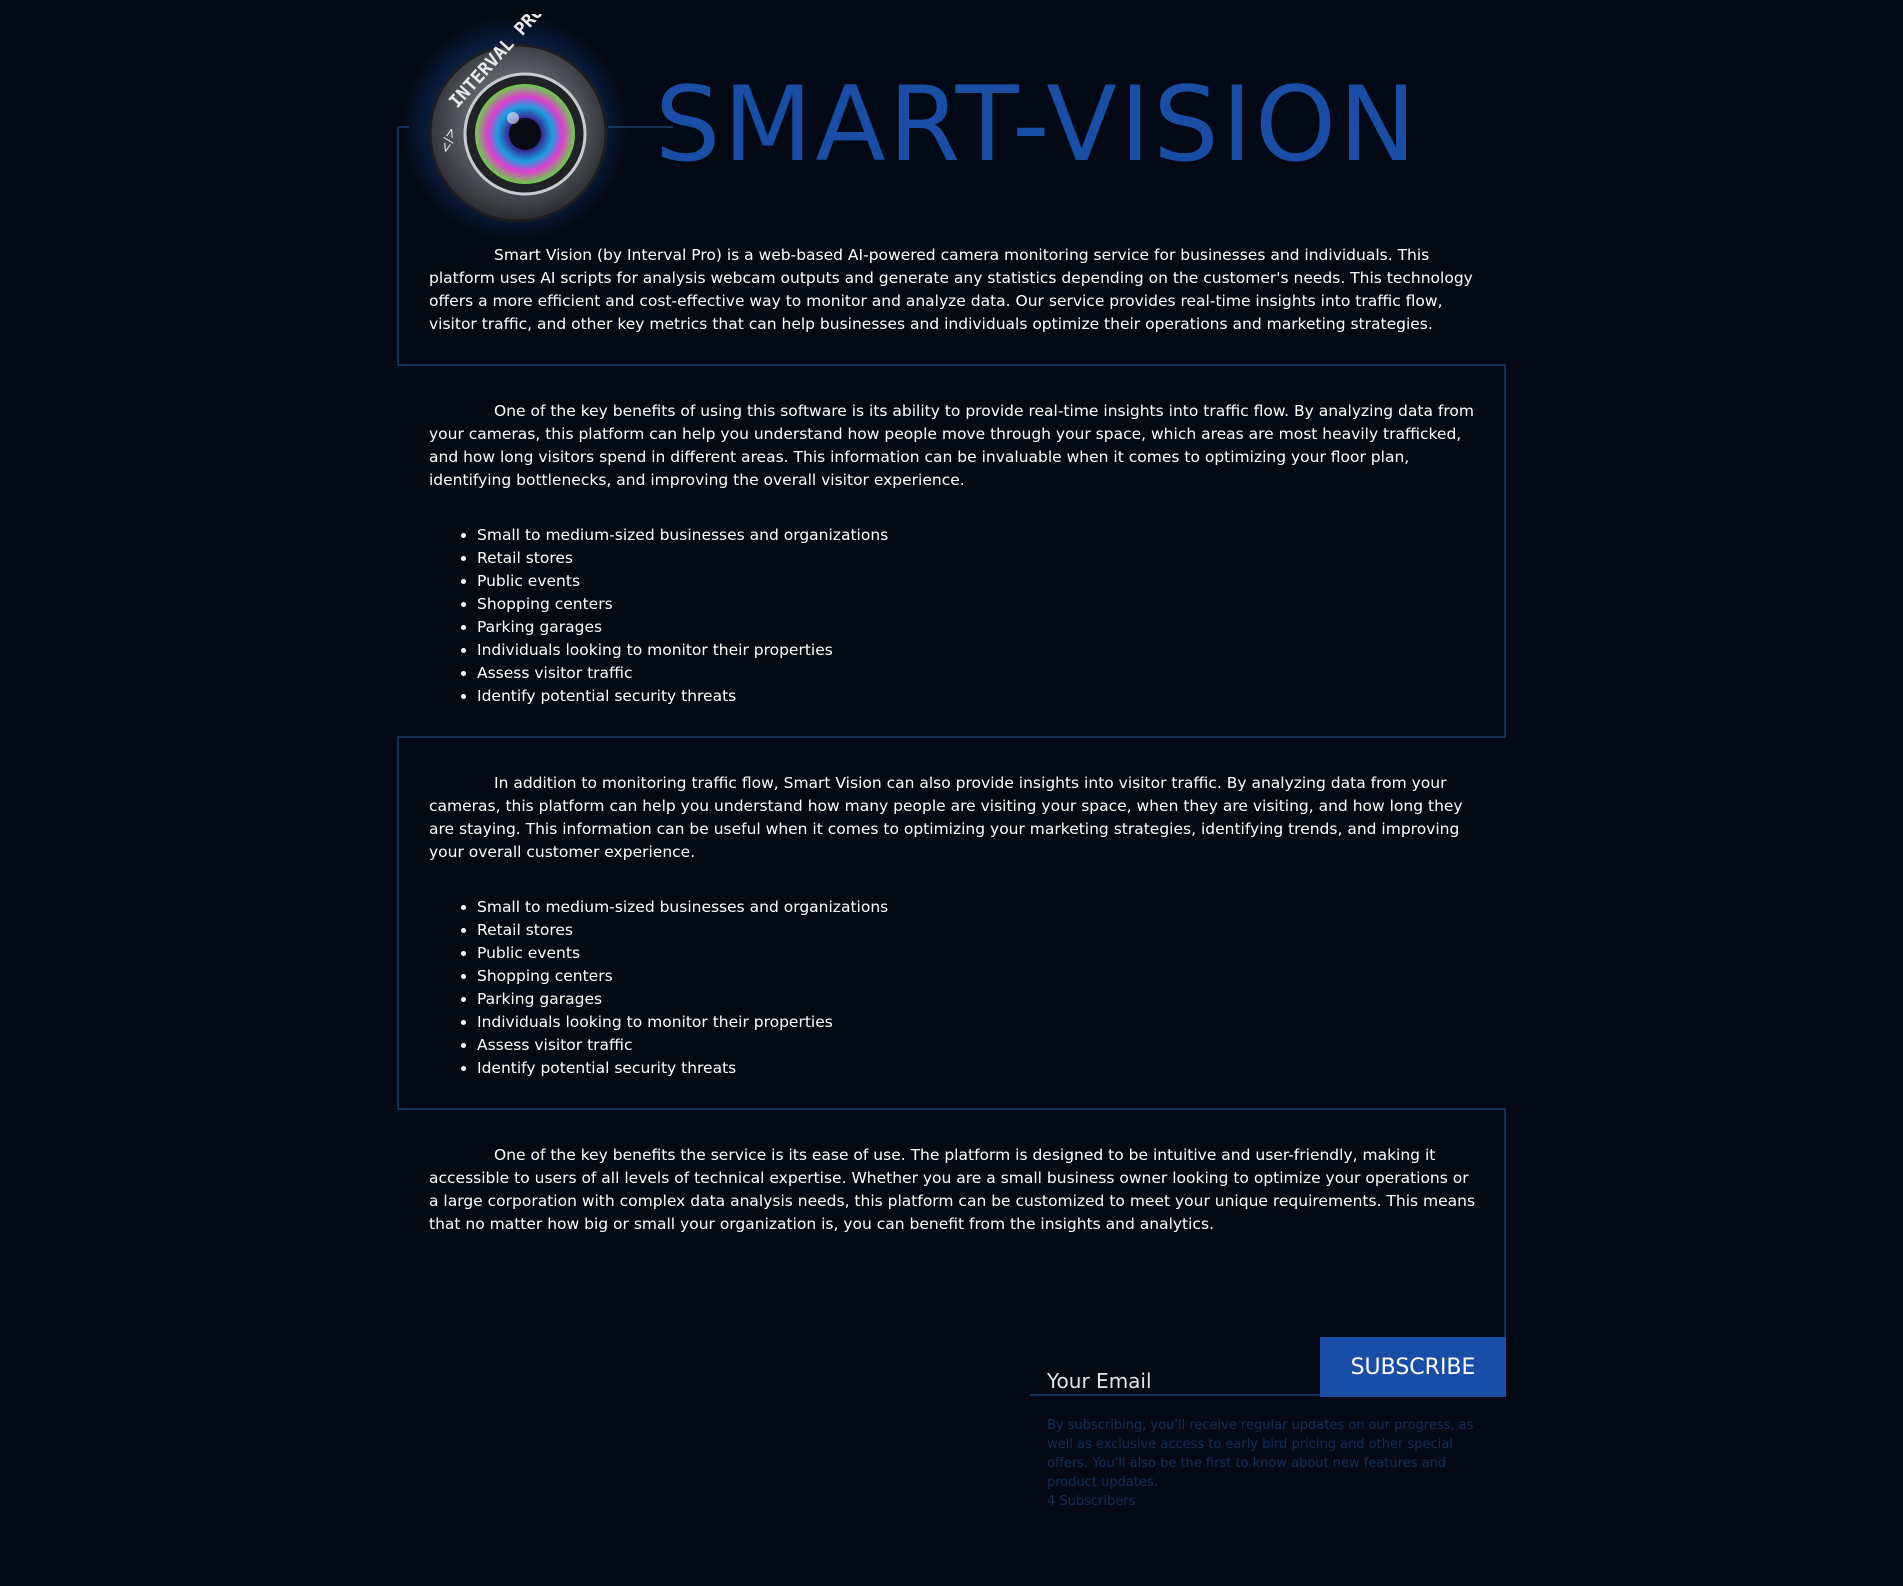 This screenshot has height=1586, width=1903. Describe the element at coordinates (1037, 125) in the screenshot. I see `page-title: SMART-VISION` at that location.